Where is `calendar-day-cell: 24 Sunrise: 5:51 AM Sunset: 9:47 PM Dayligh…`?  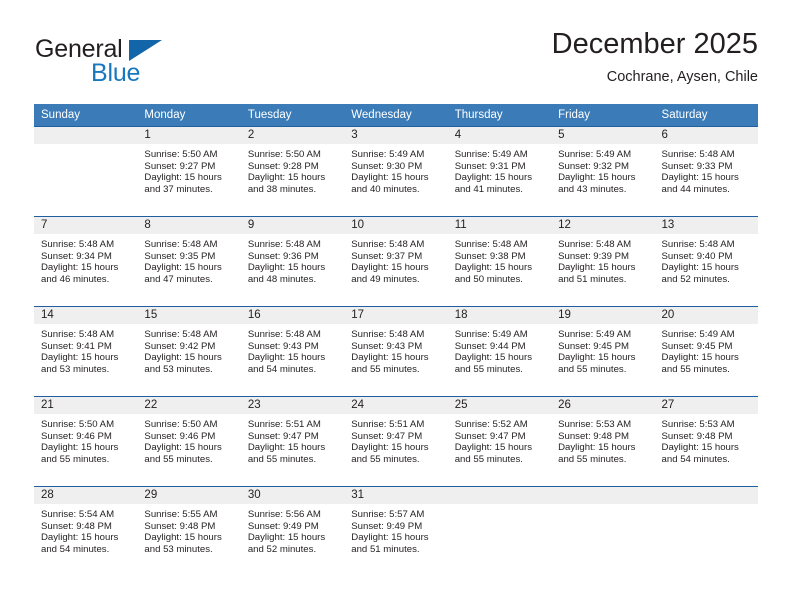 calendar-day-cell: 24 Sunrise: 5:51 AM Sunset: 9:47 PM Dayligh… is located at coordinates (396, 441).